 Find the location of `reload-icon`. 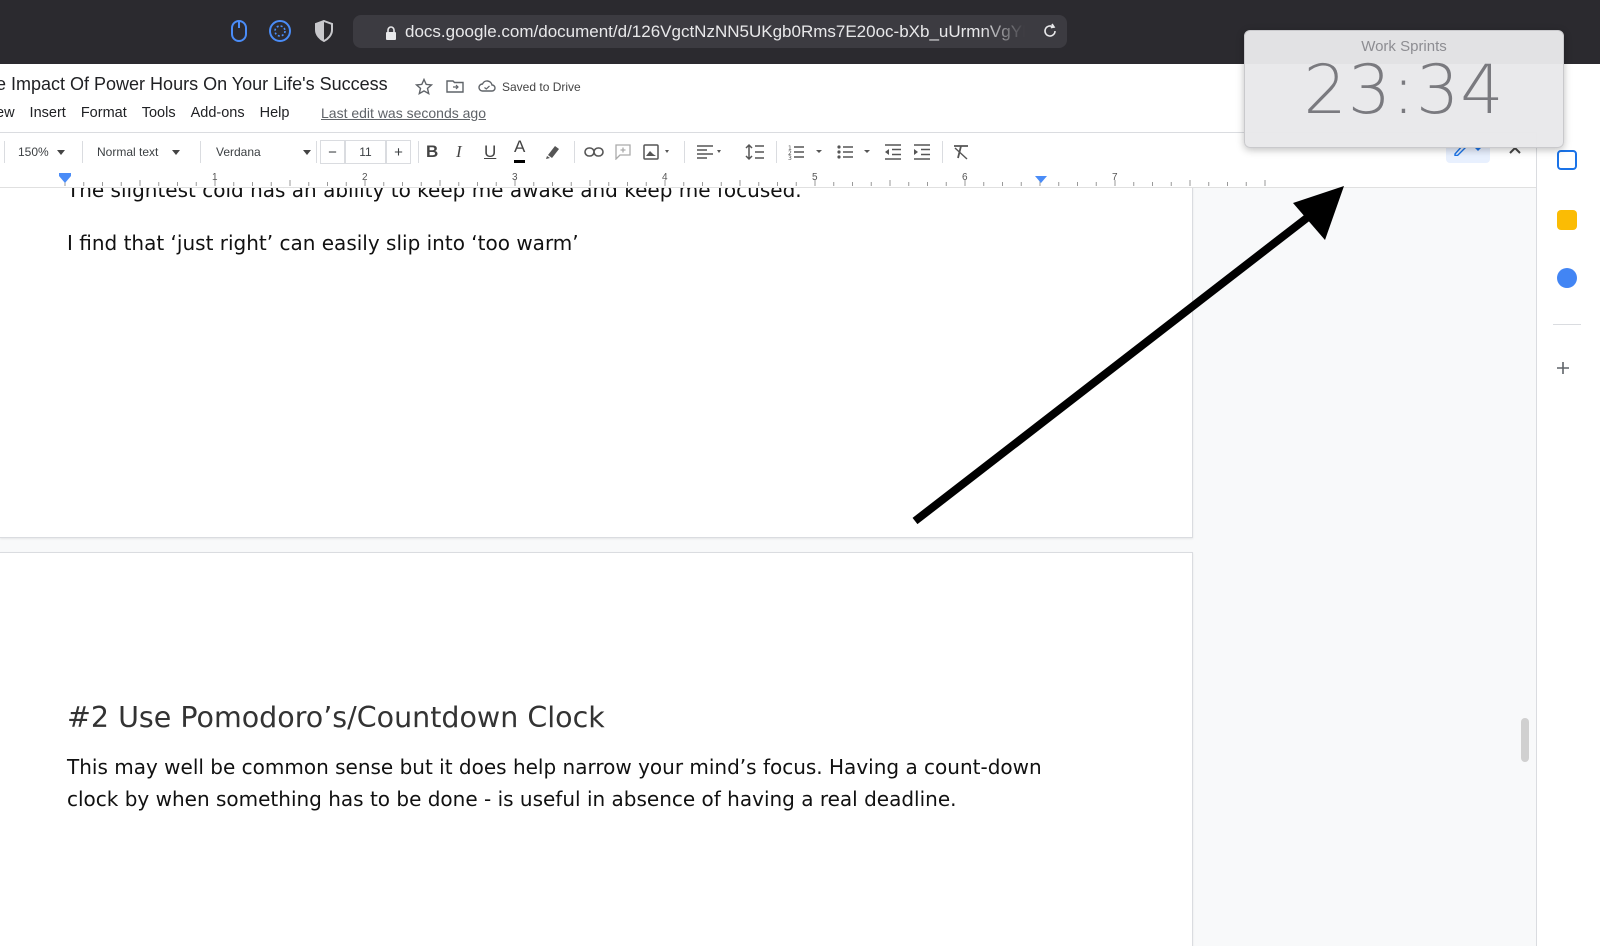

reload-icon is located at coordinates (1050, 31).